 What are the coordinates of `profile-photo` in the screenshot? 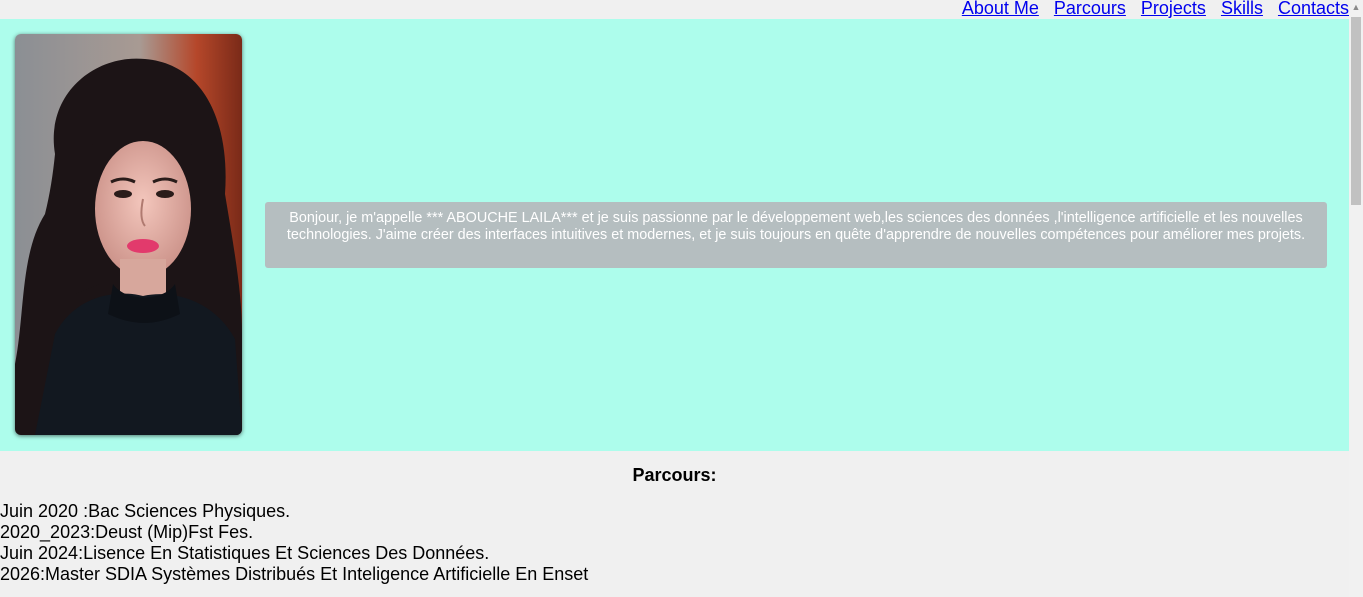 It's located at (128, 234).